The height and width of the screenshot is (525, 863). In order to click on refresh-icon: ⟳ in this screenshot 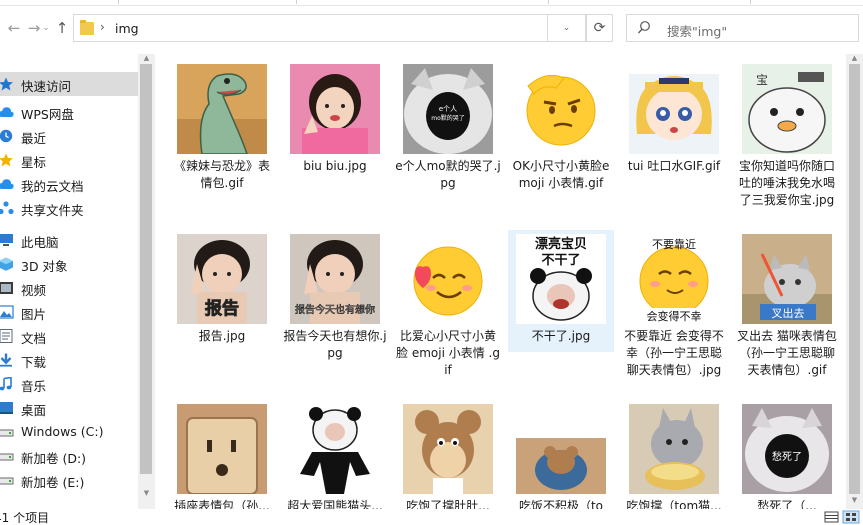, I will do `click(599, 28)`.